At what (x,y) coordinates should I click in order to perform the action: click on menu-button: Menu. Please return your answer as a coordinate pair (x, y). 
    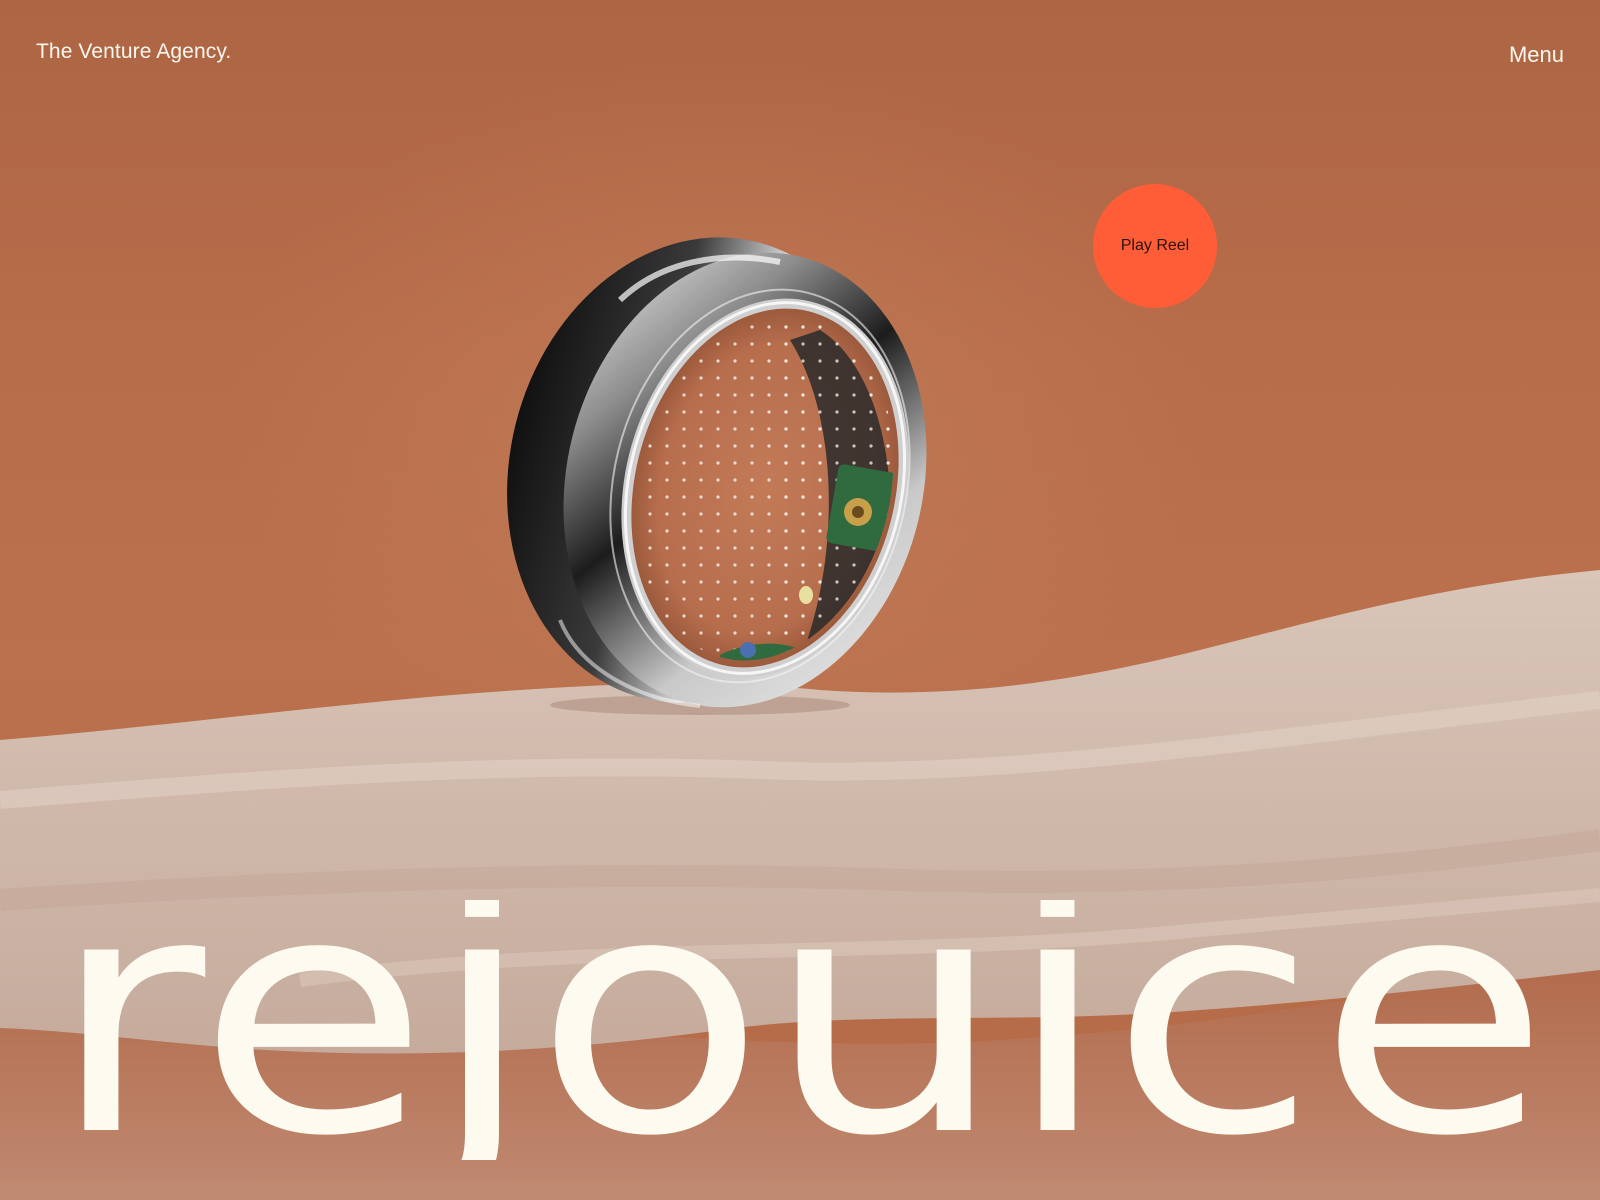
    Looking at the image, I should click on (1536, 55).